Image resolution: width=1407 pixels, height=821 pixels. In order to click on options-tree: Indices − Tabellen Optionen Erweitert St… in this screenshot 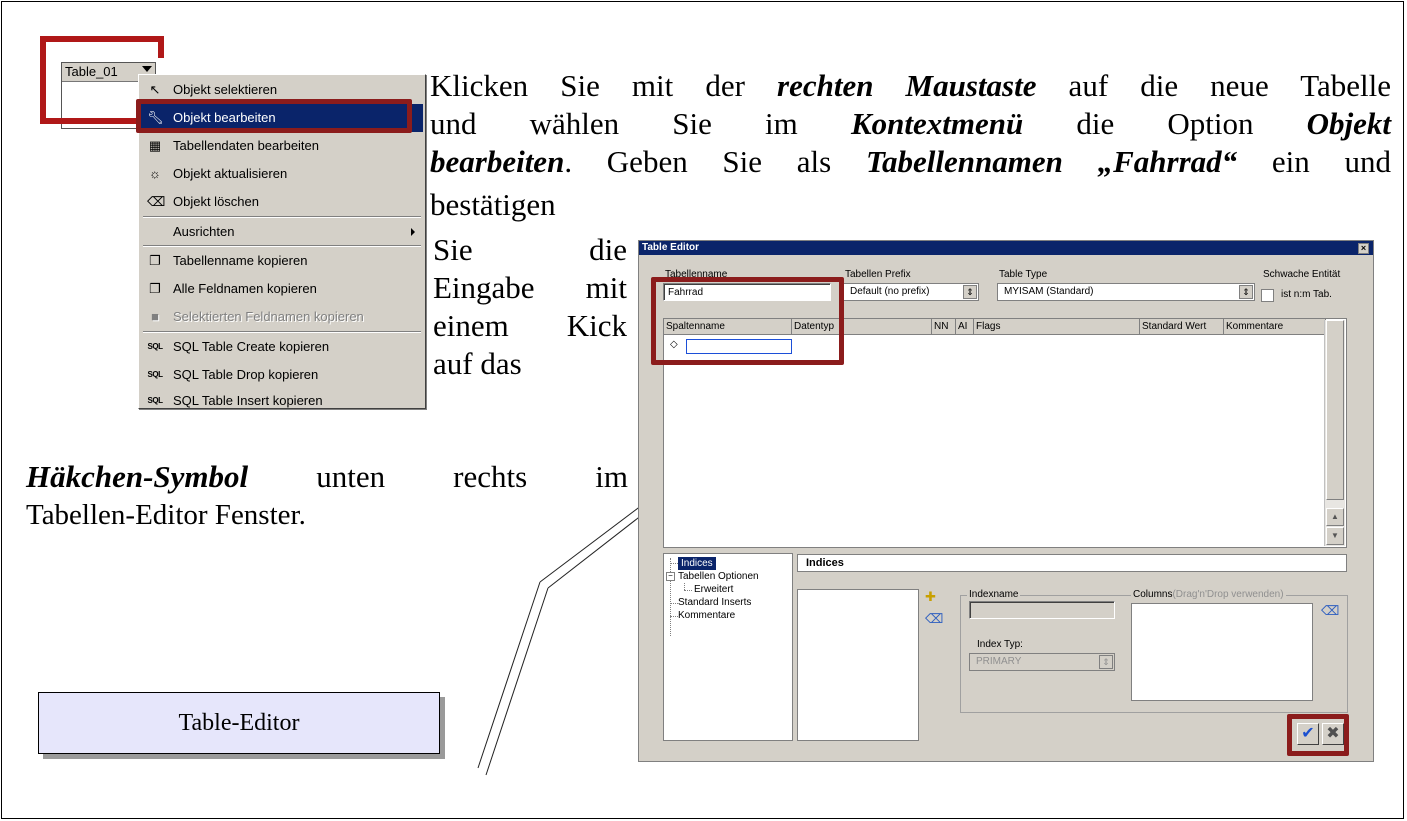, I will do `click(728, 647)`.